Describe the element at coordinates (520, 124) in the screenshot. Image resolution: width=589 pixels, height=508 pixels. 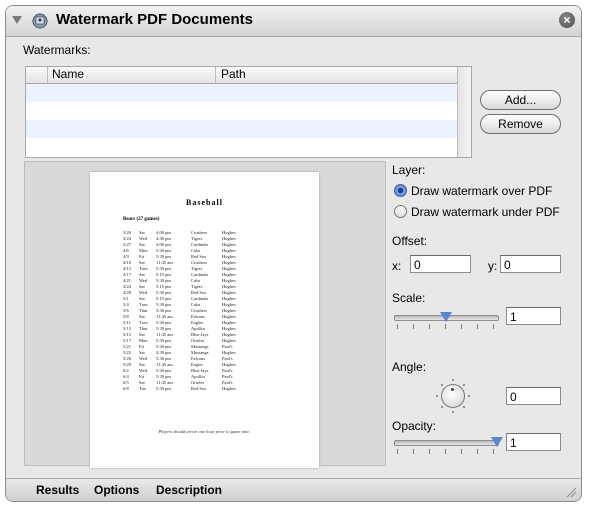
I see `remove-button: Remove` at that location.